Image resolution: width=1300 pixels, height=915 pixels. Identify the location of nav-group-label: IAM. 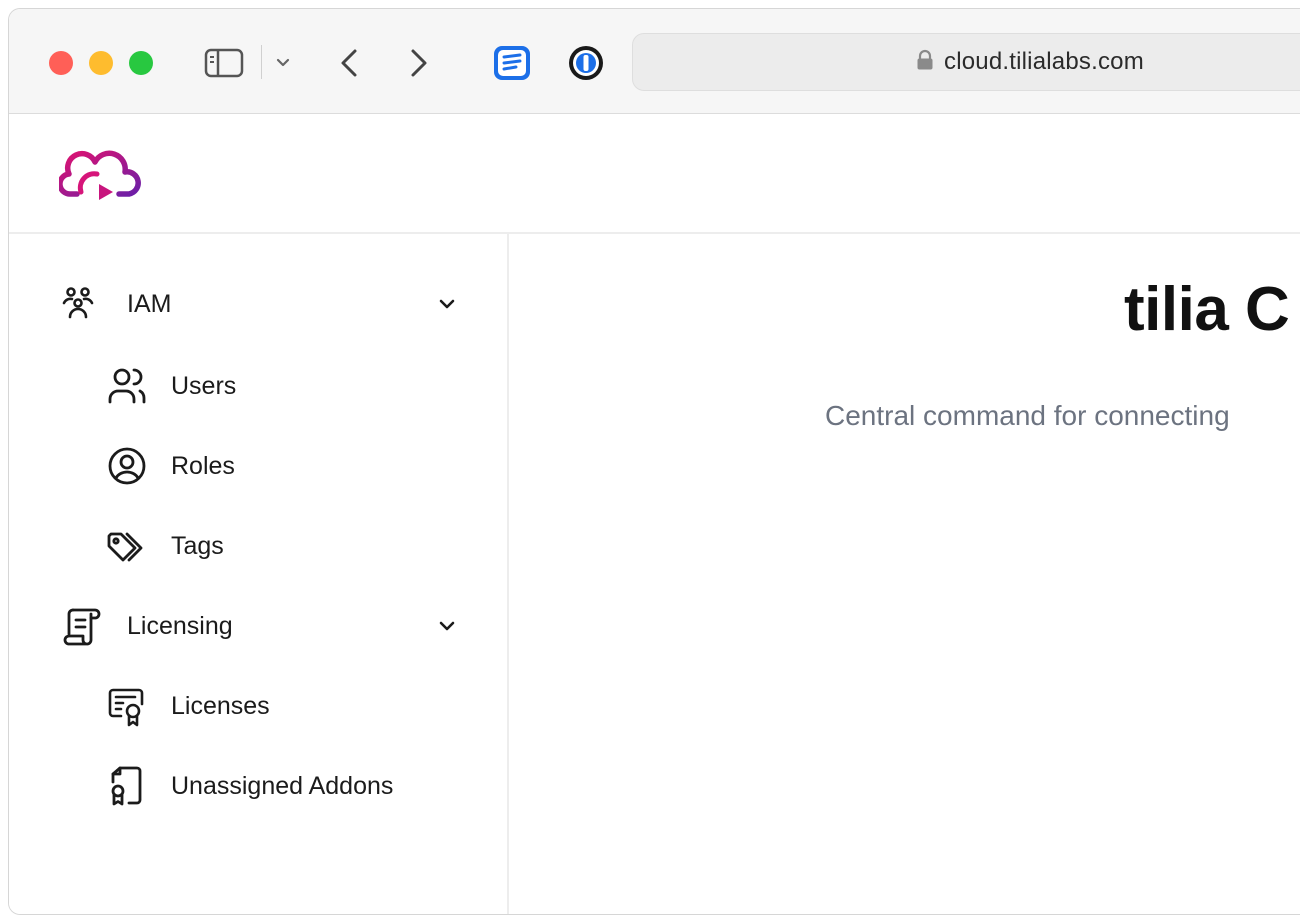
(149, 303).